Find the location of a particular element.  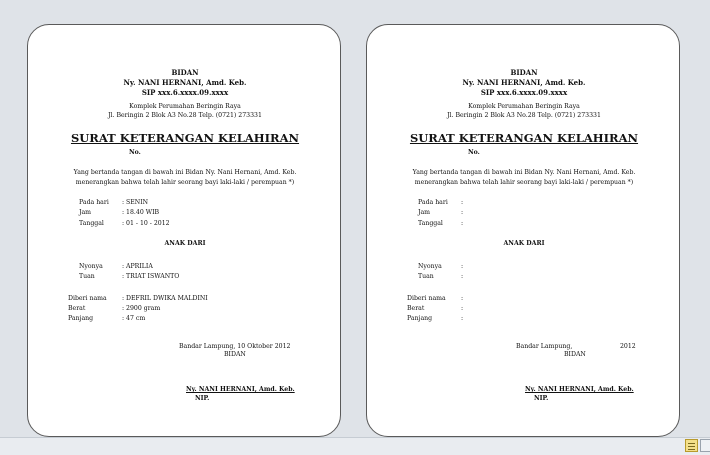

blank-nyonya: : is located at coordinates (462, 266).